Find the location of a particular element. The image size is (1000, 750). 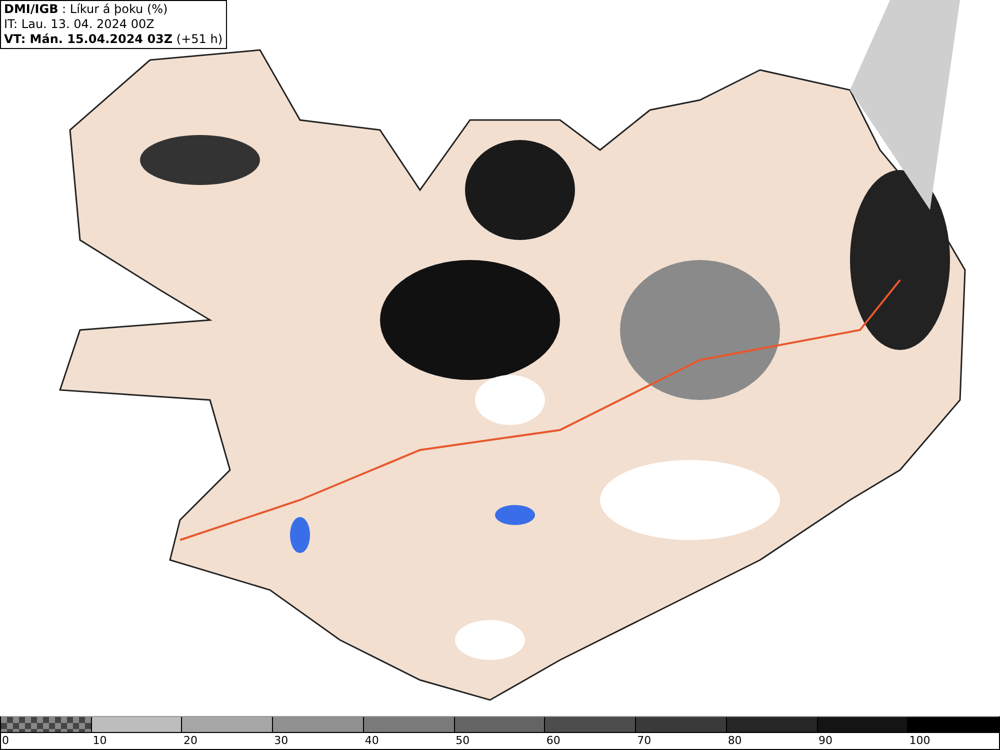

legend-tick-label: 30 is located at coordinates (281, 741).